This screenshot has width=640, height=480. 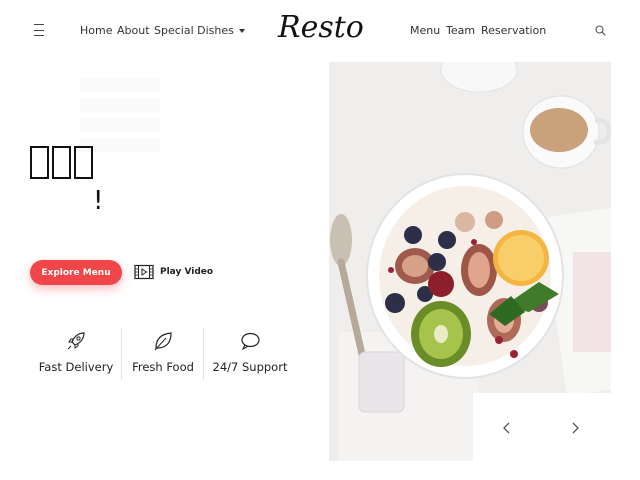 What do you see at coordinates (321, 27) in the screenshot?
I see `brand-logo: Resto` at bounding box center [321, 27].